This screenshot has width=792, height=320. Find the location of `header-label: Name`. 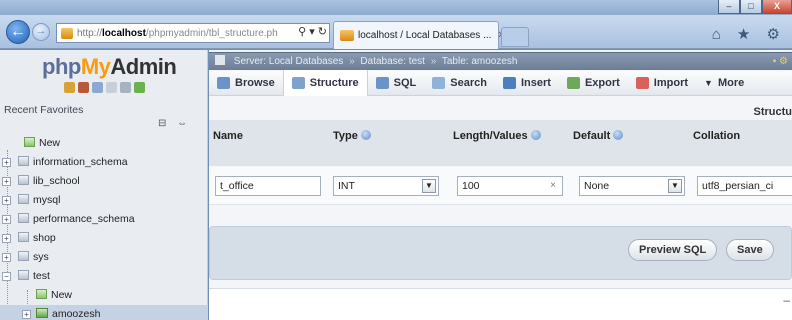

header-label: Name is located at coordinates (228, 136).